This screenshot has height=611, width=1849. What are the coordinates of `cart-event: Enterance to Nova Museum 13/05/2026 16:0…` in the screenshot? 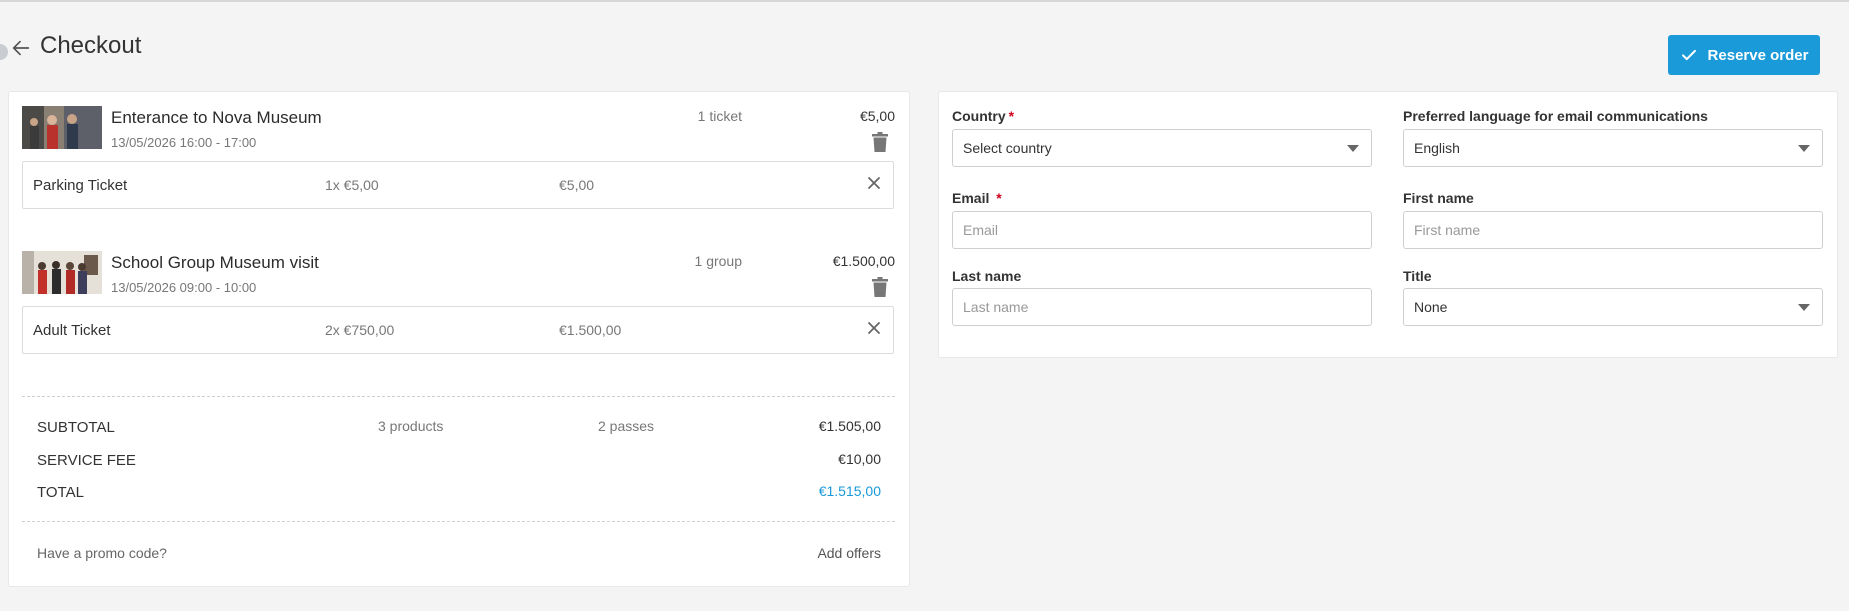 It's located at (458, 122).